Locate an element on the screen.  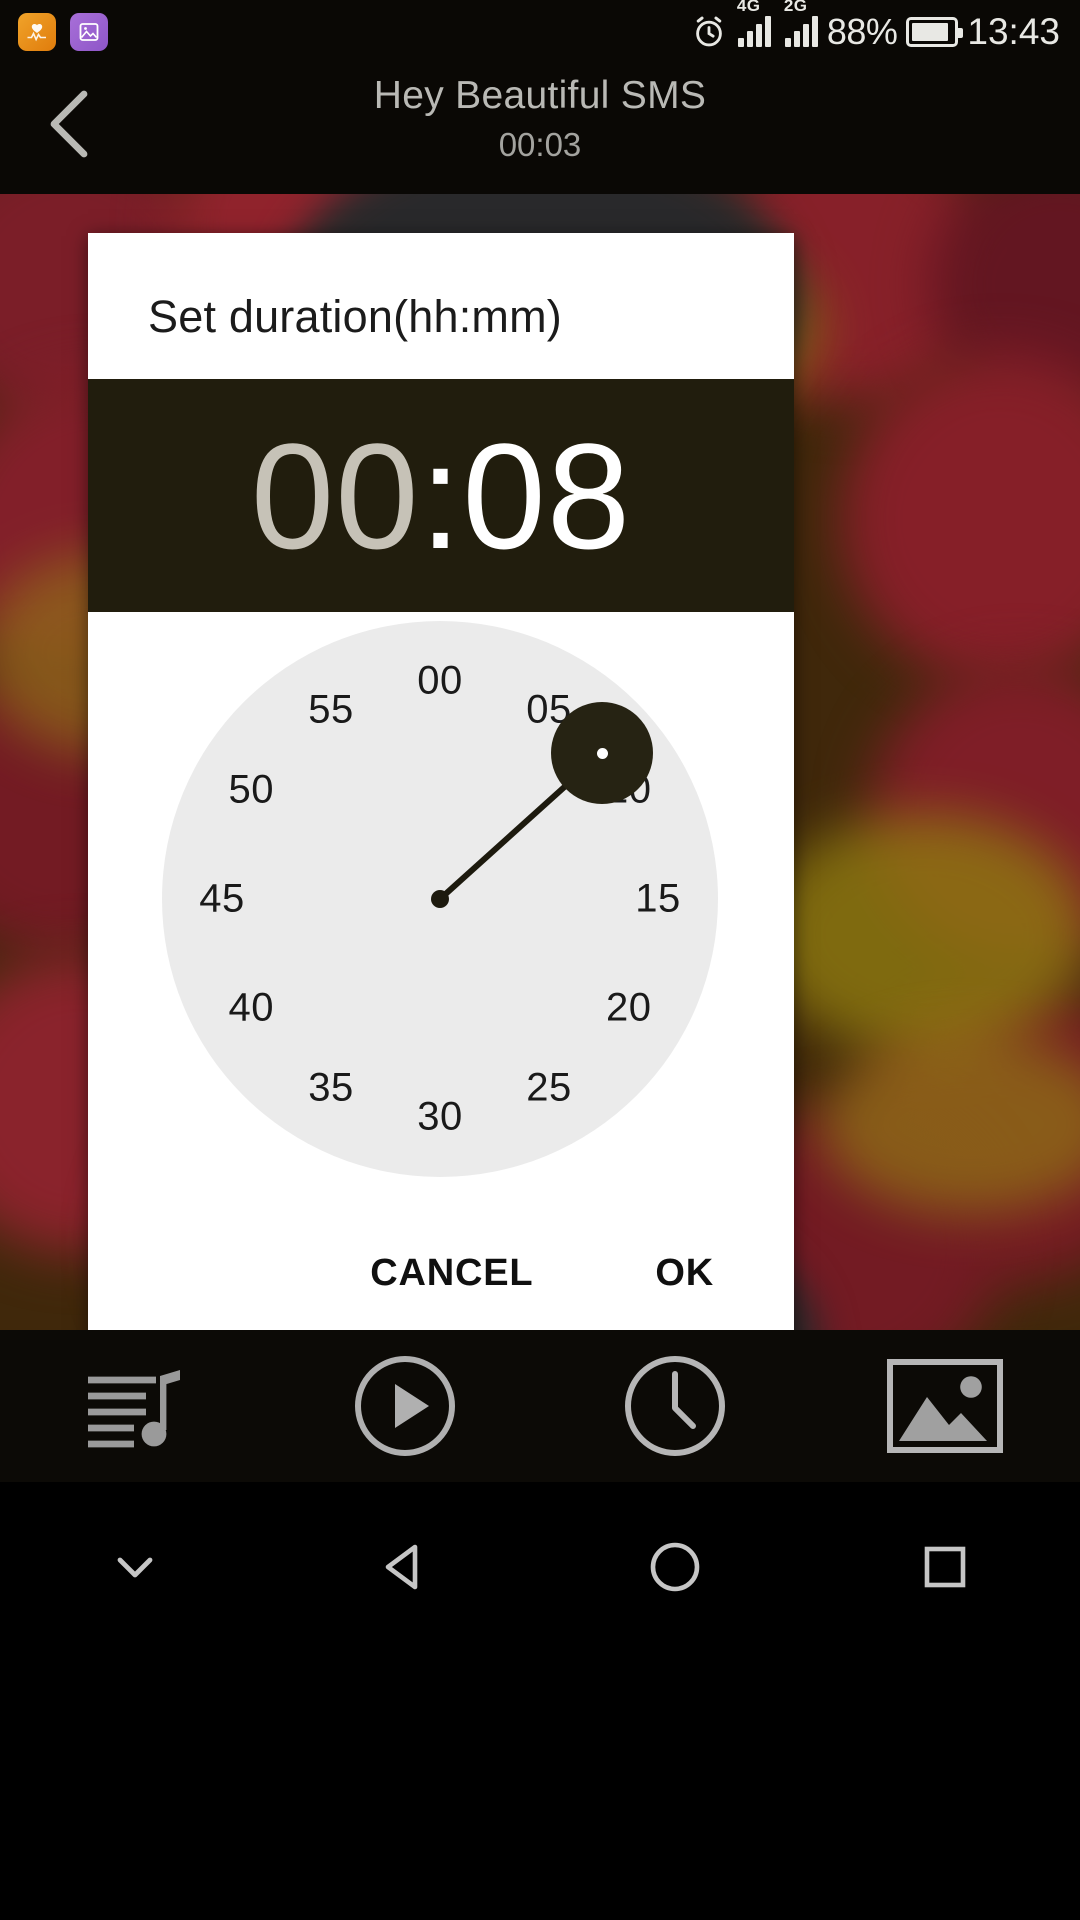
time-display: 00:08 is located at coordinates (441, 495).